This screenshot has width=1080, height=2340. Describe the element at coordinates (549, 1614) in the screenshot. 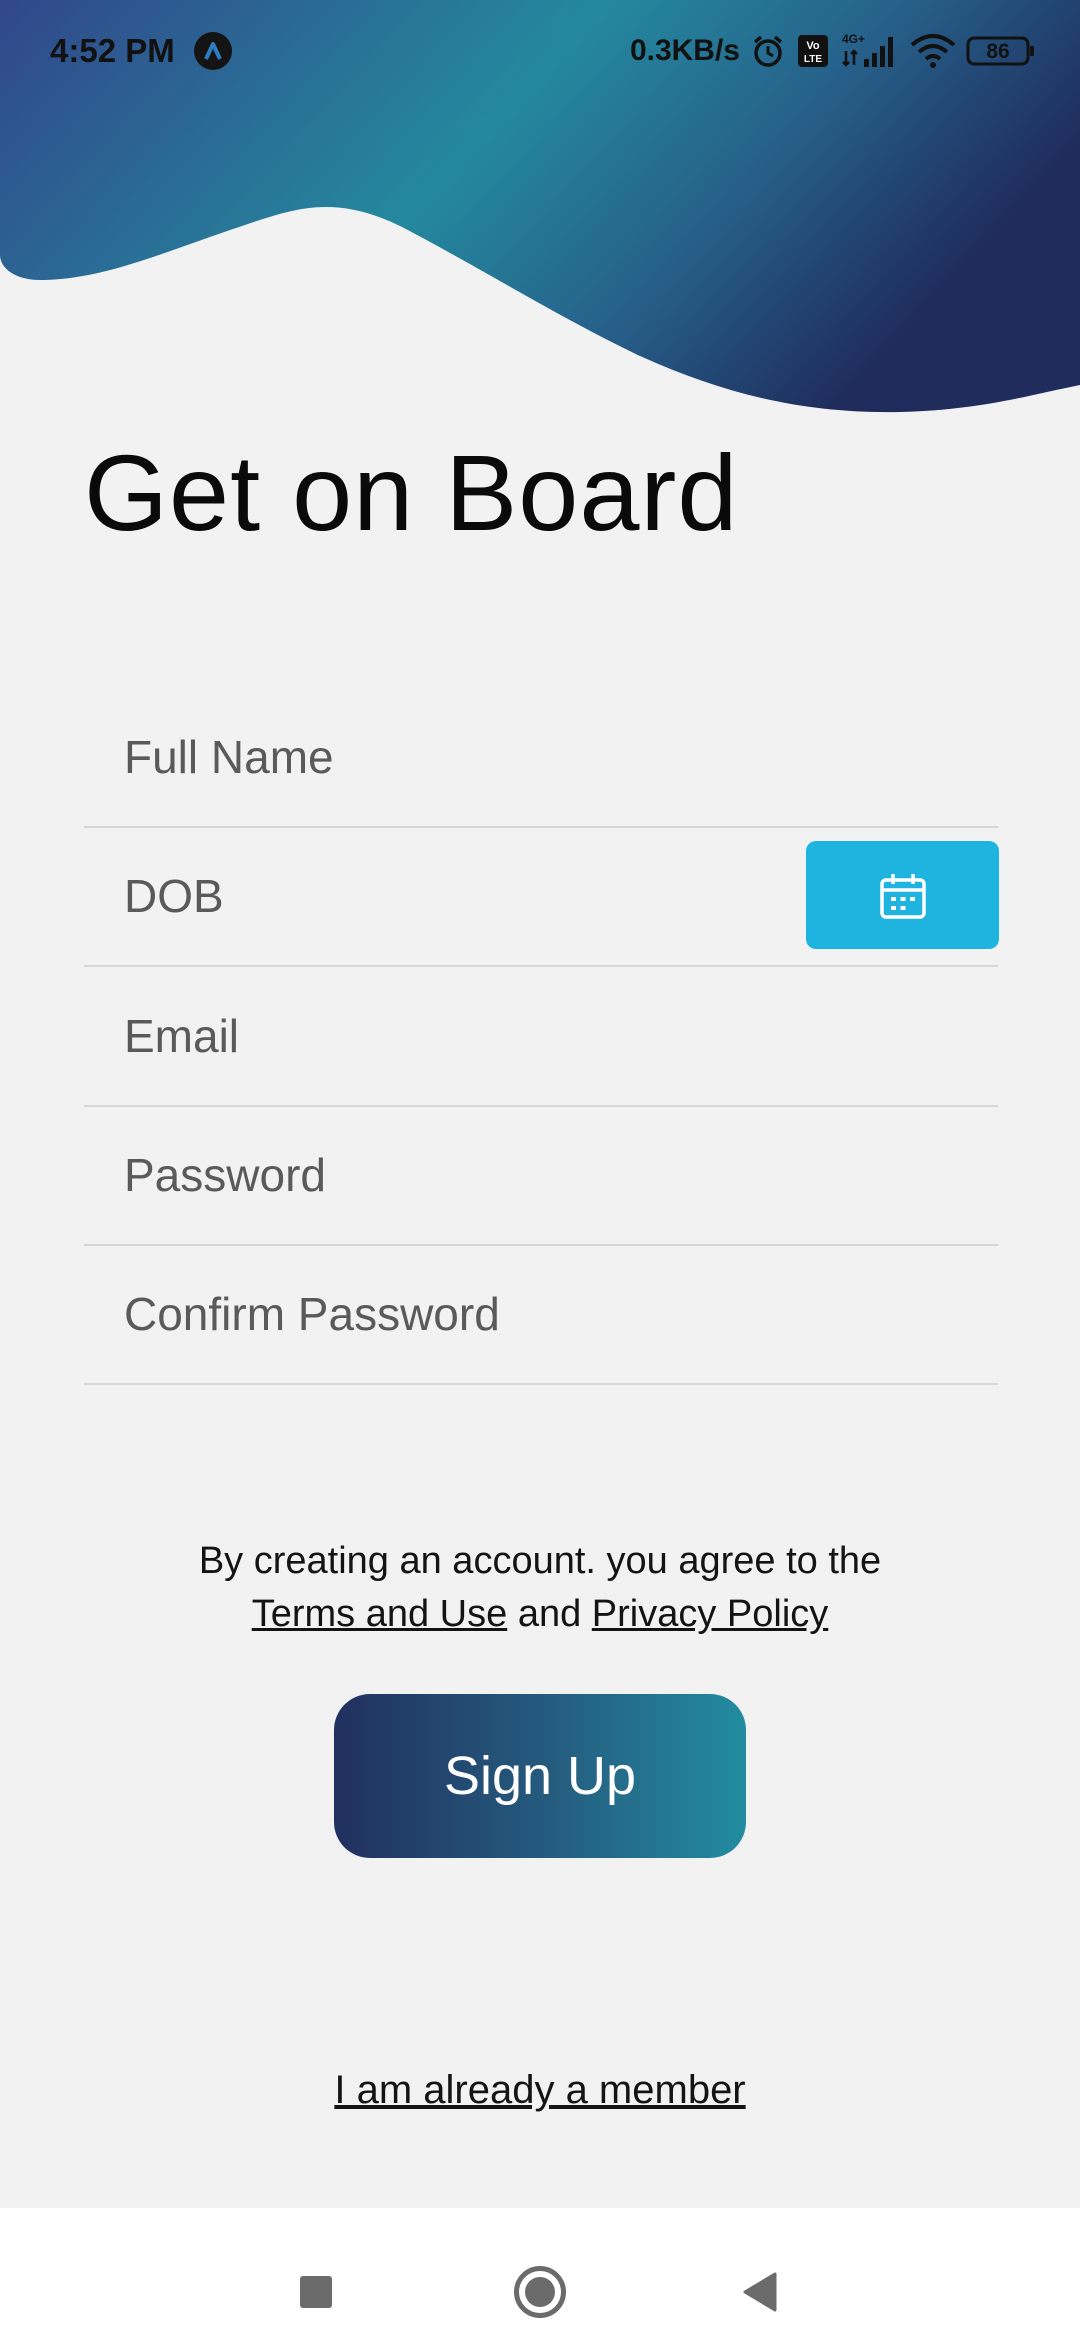

I see `terms-and-text: and` at that location.